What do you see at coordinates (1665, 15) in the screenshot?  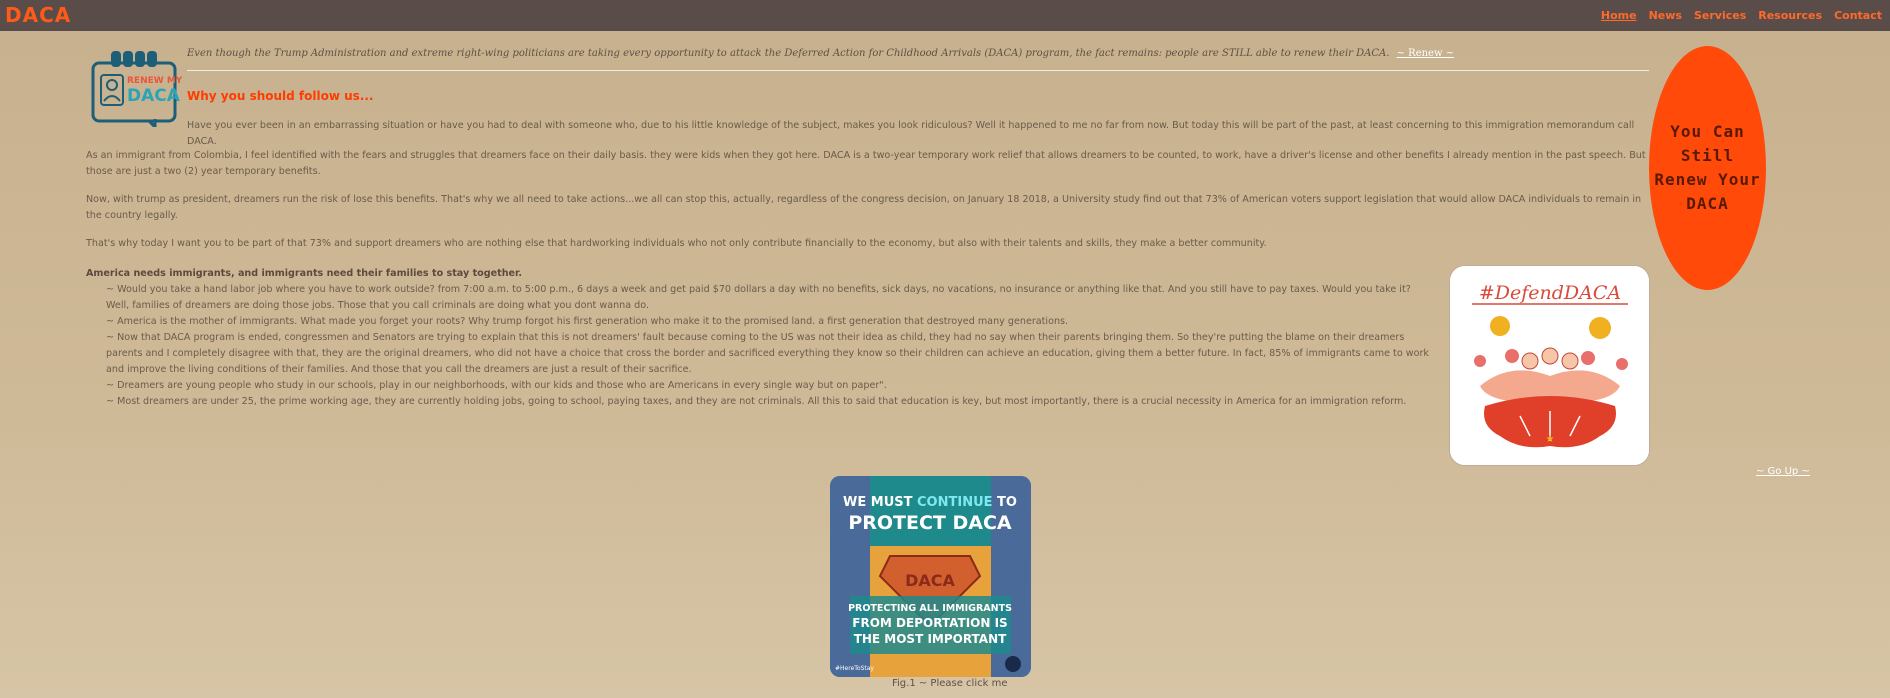 I see `nav-news-link: News` at bounding box center [1665, 15].